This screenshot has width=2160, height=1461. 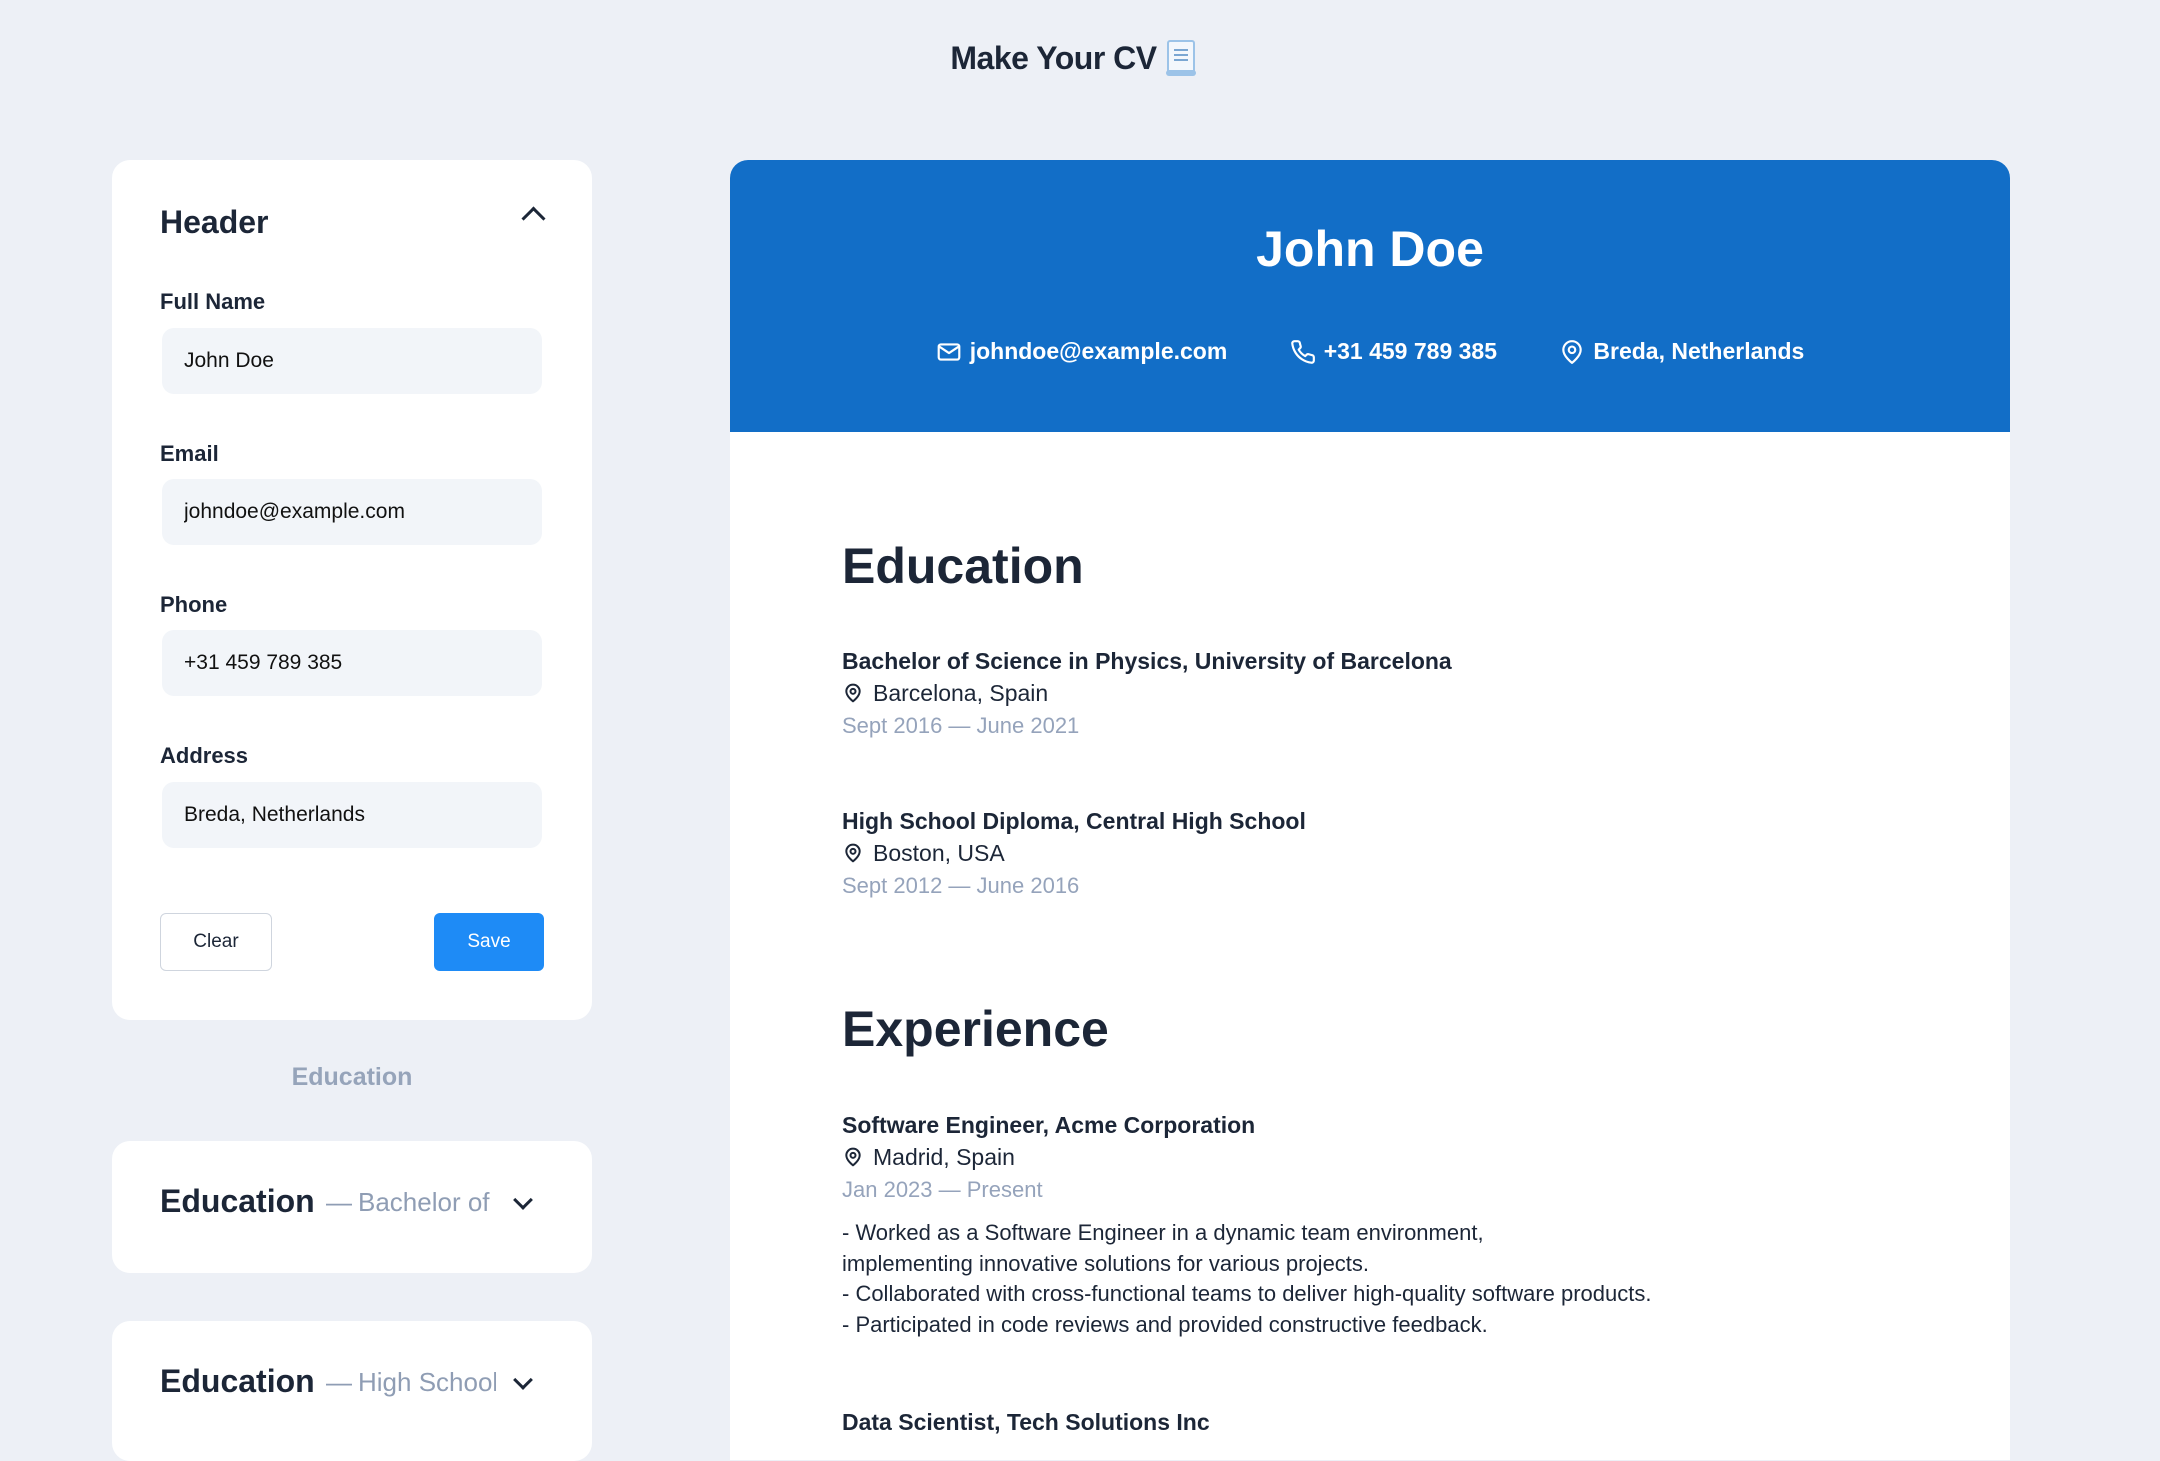 I want to click on full-name-input, so click(x=352, y=361).